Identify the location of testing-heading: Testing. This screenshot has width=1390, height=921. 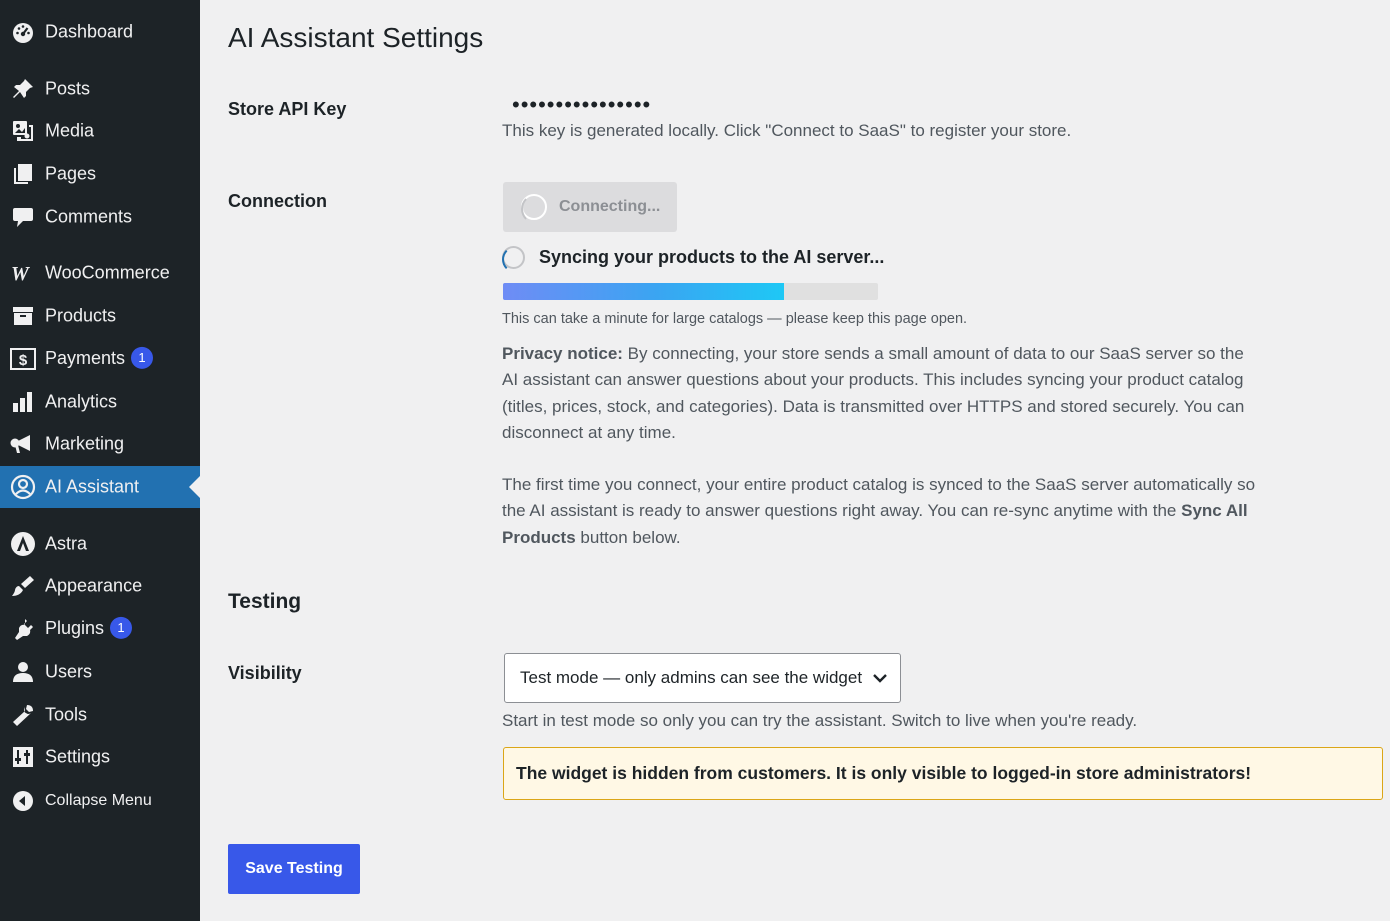
(265, 601).